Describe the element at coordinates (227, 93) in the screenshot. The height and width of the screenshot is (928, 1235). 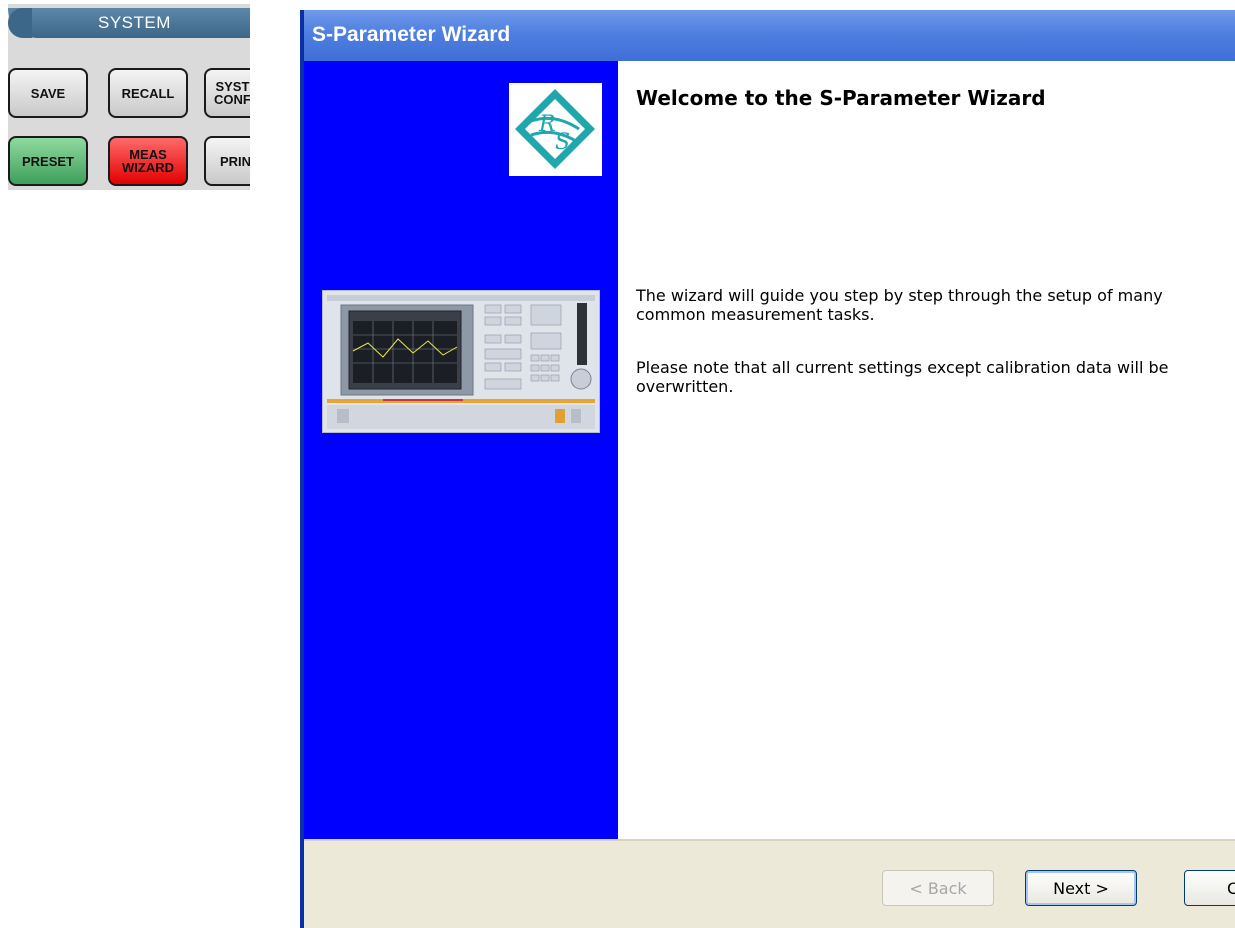
I see `system-config-button: SYST CONF` at that location.